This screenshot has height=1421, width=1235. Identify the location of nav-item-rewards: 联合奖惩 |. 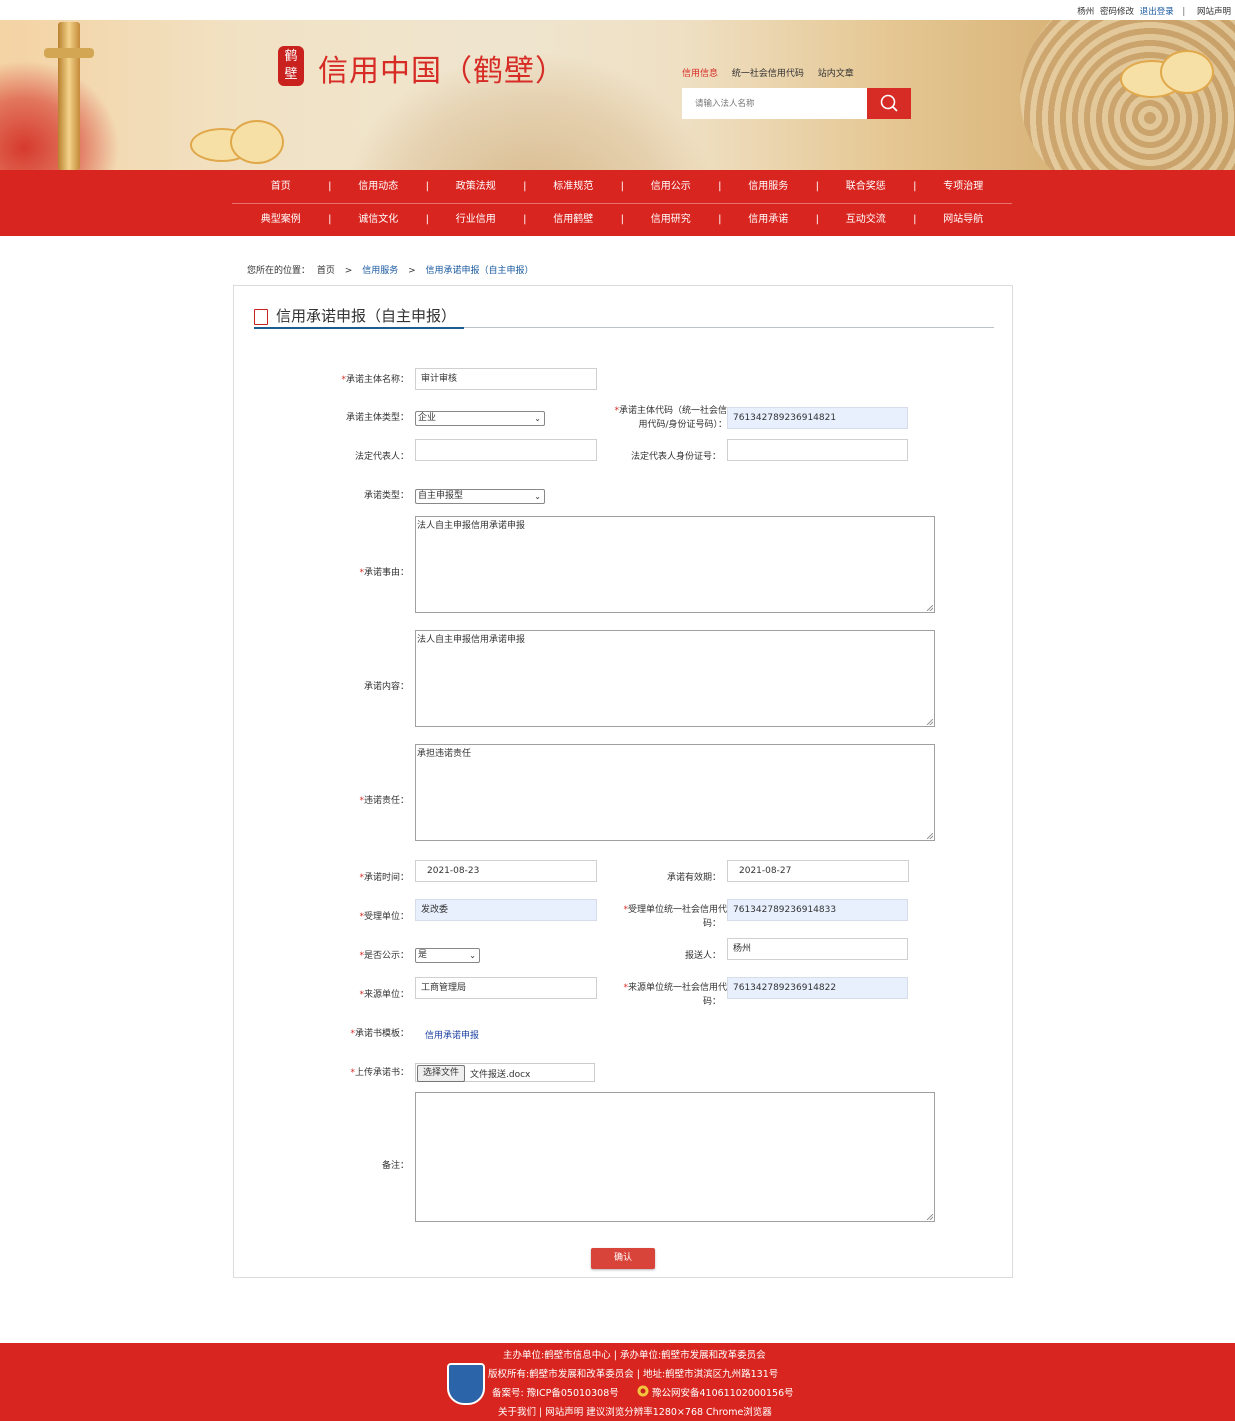
(867, 186).